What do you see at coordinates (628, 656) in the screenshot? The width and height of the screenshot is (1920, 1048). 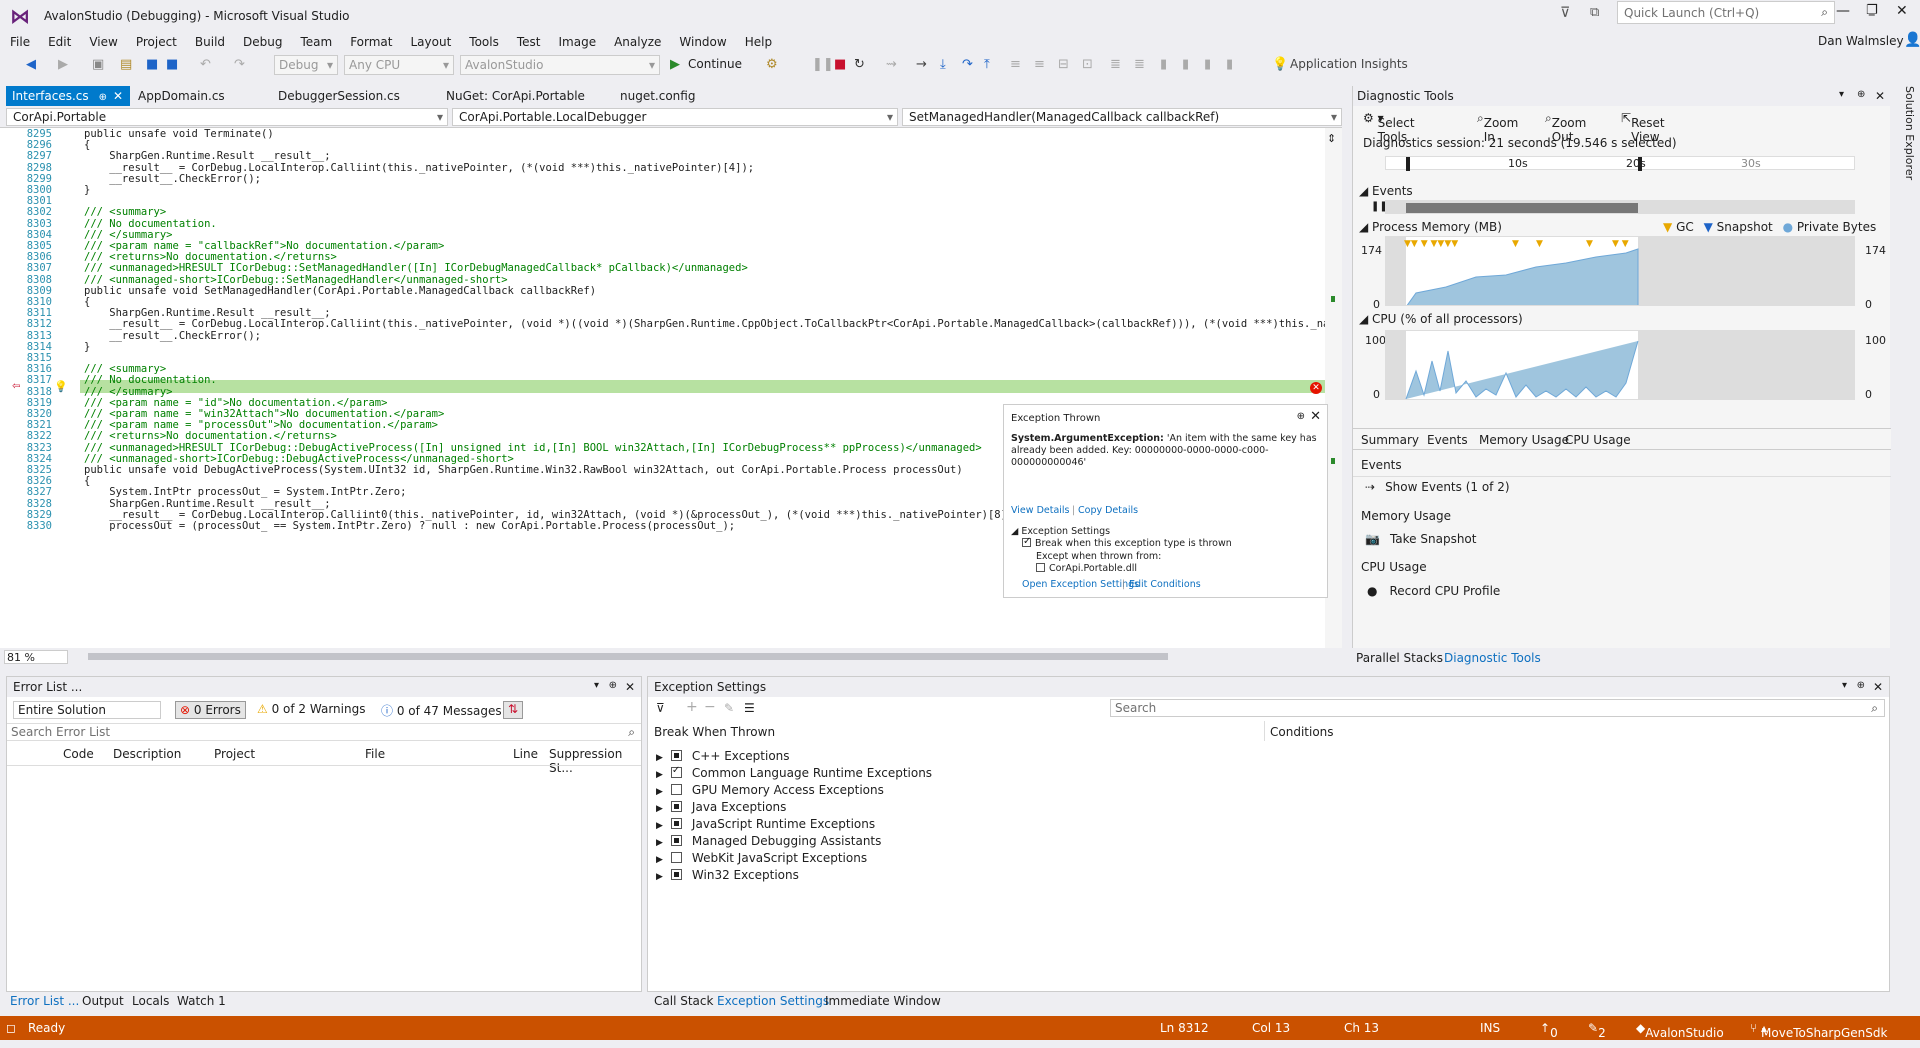 I see `scroll-thumb` at bounding box center [628, 656].